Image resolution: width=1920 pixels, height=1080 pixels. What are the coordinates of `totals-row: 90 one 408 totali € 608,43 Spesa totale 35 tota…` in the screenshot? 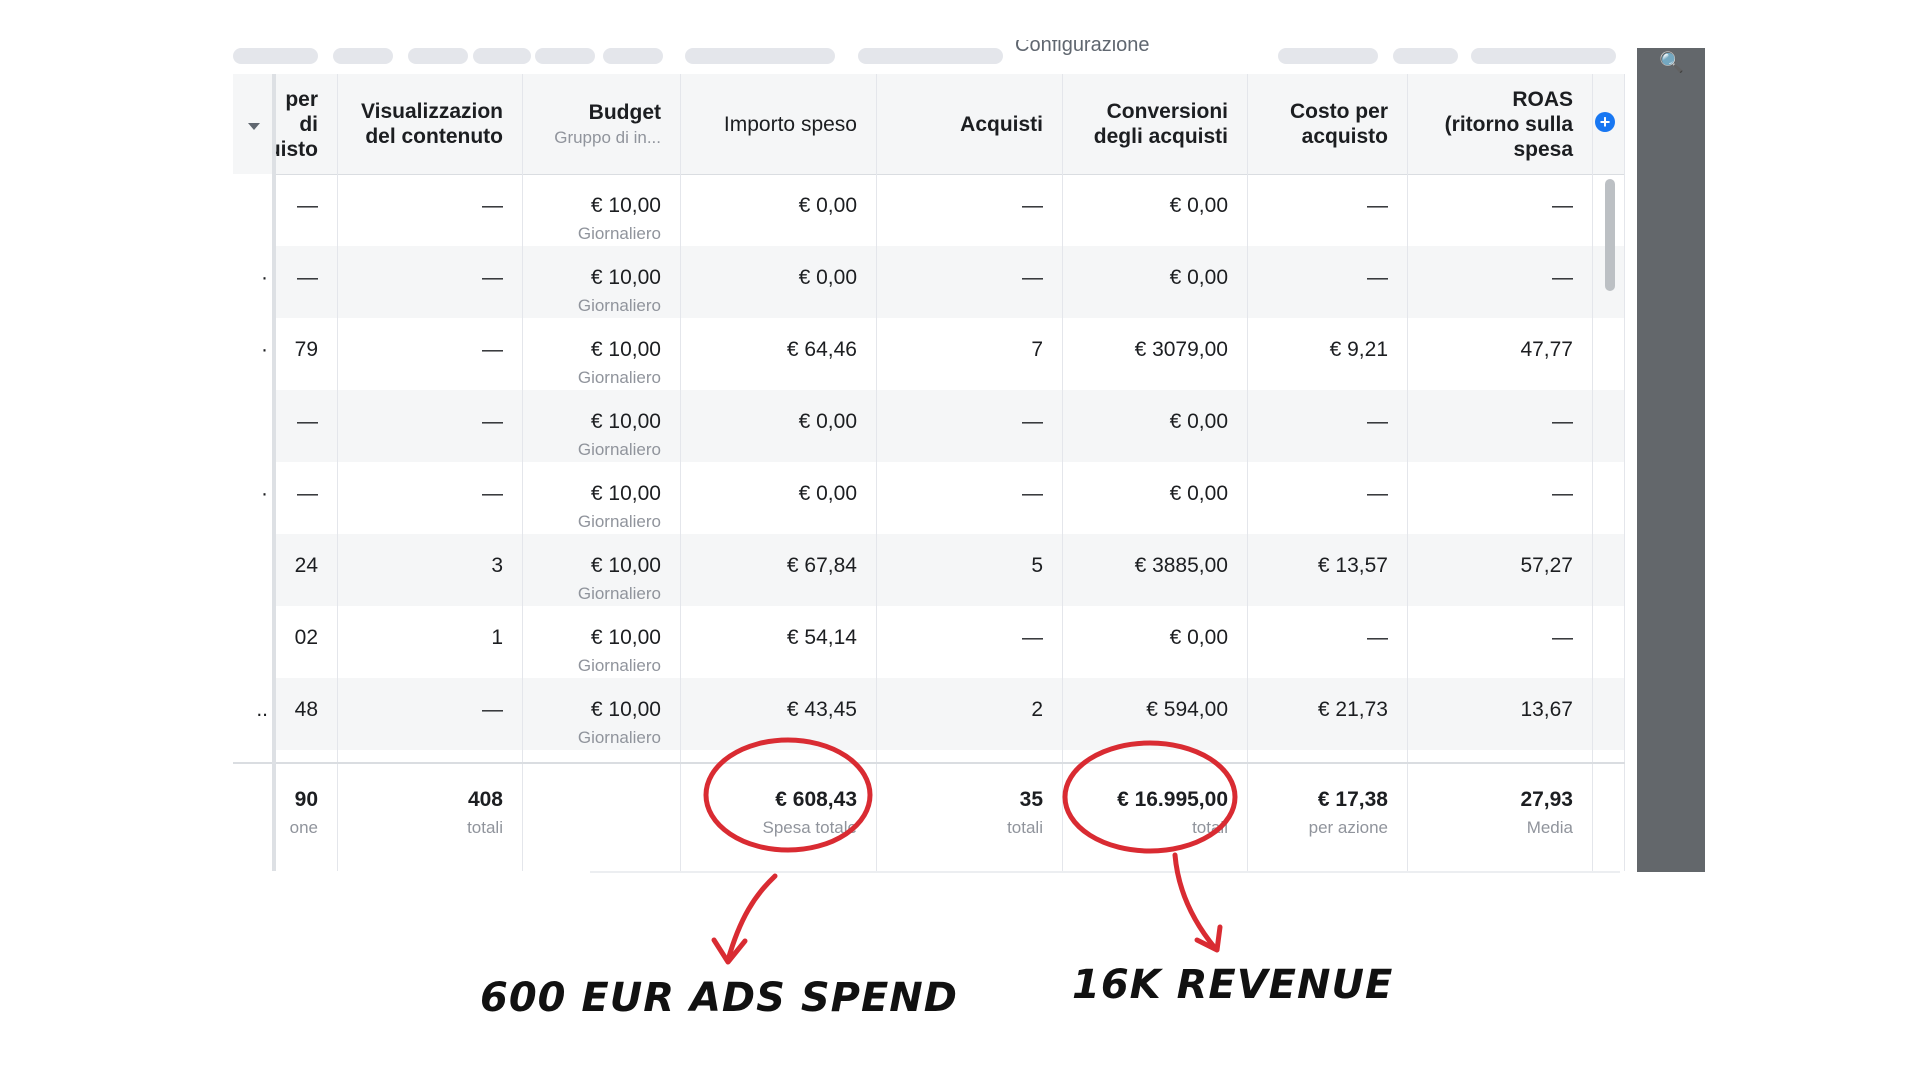 It's located at (929, 816).